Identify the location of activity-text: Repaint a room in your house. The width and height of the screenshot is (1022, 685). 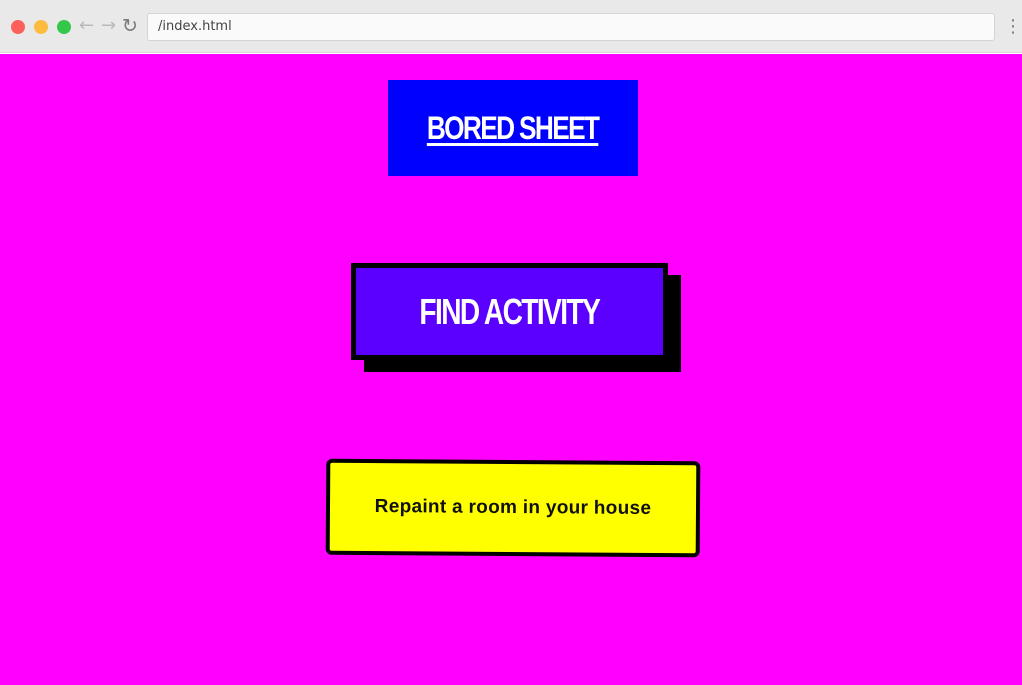
(513, 507).